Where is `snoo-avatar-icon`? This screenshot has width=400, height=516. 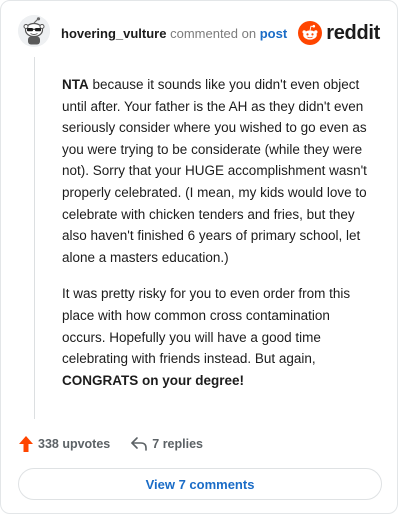
snoo-avatar-icon is located at coordinates (34, 31).